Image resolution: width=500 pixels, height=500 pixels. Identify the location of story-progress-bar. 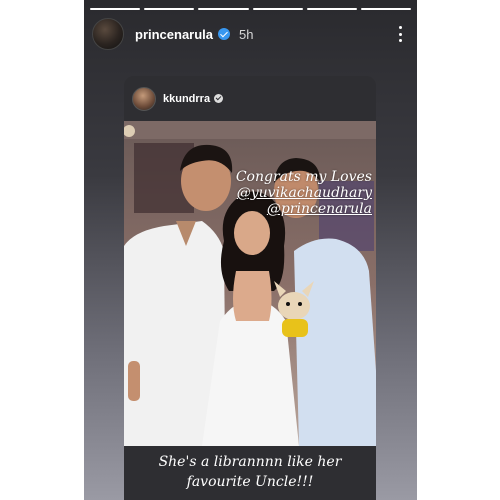
(251, 9).